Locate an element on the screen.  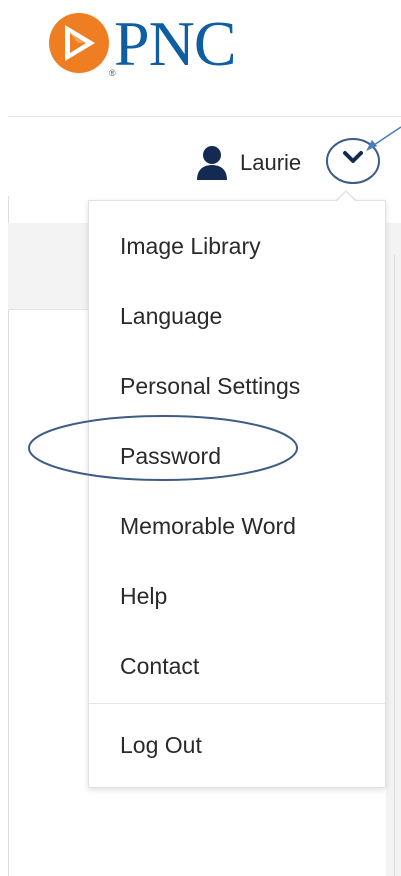
menu-item-help: Help is located at coordinates (143, 596).